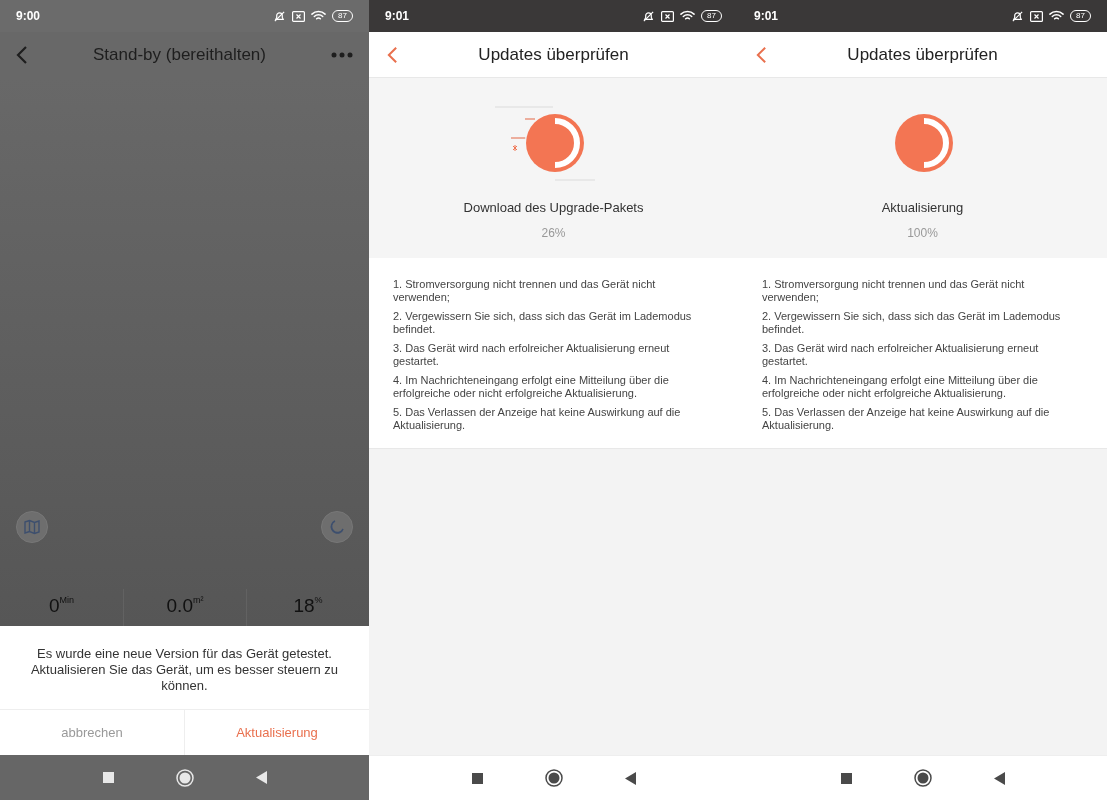  Describe the element at coordinates (337, 527) in the screenshot. I see `moon-icon` at that location.